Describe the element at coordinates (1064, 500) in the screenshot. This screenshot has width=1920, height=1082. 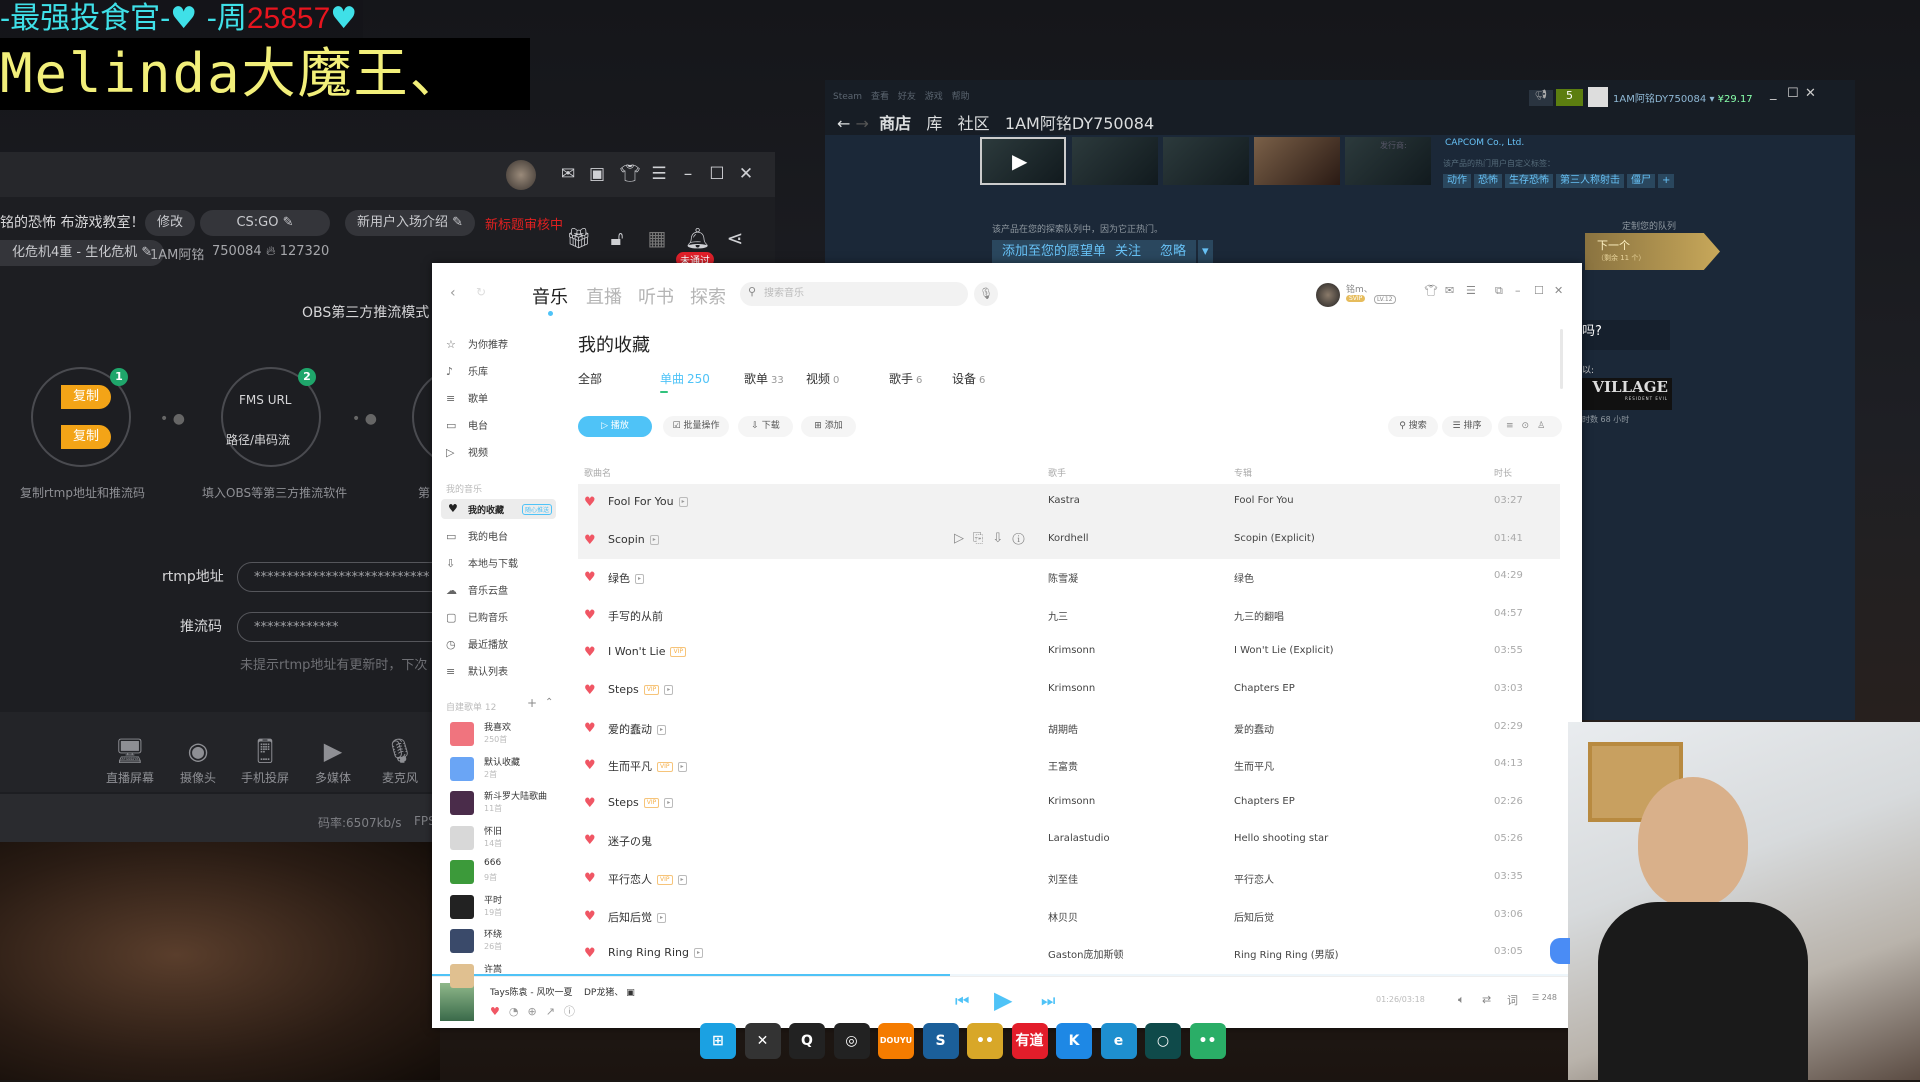
I see `singer: Kastra` at that location.